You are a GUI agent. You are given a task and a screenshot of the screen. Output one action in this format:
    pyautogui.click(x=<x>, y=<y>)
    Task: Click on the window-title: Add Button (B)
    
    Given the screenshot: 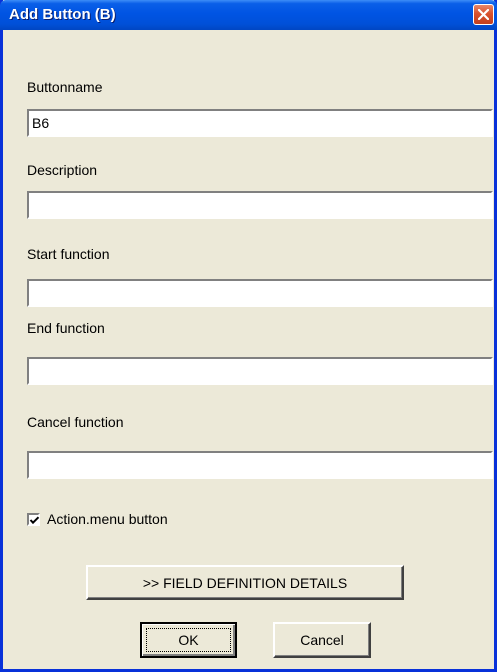 What is the action you would take?
    pyautogui.click(x=62, y=14)
    